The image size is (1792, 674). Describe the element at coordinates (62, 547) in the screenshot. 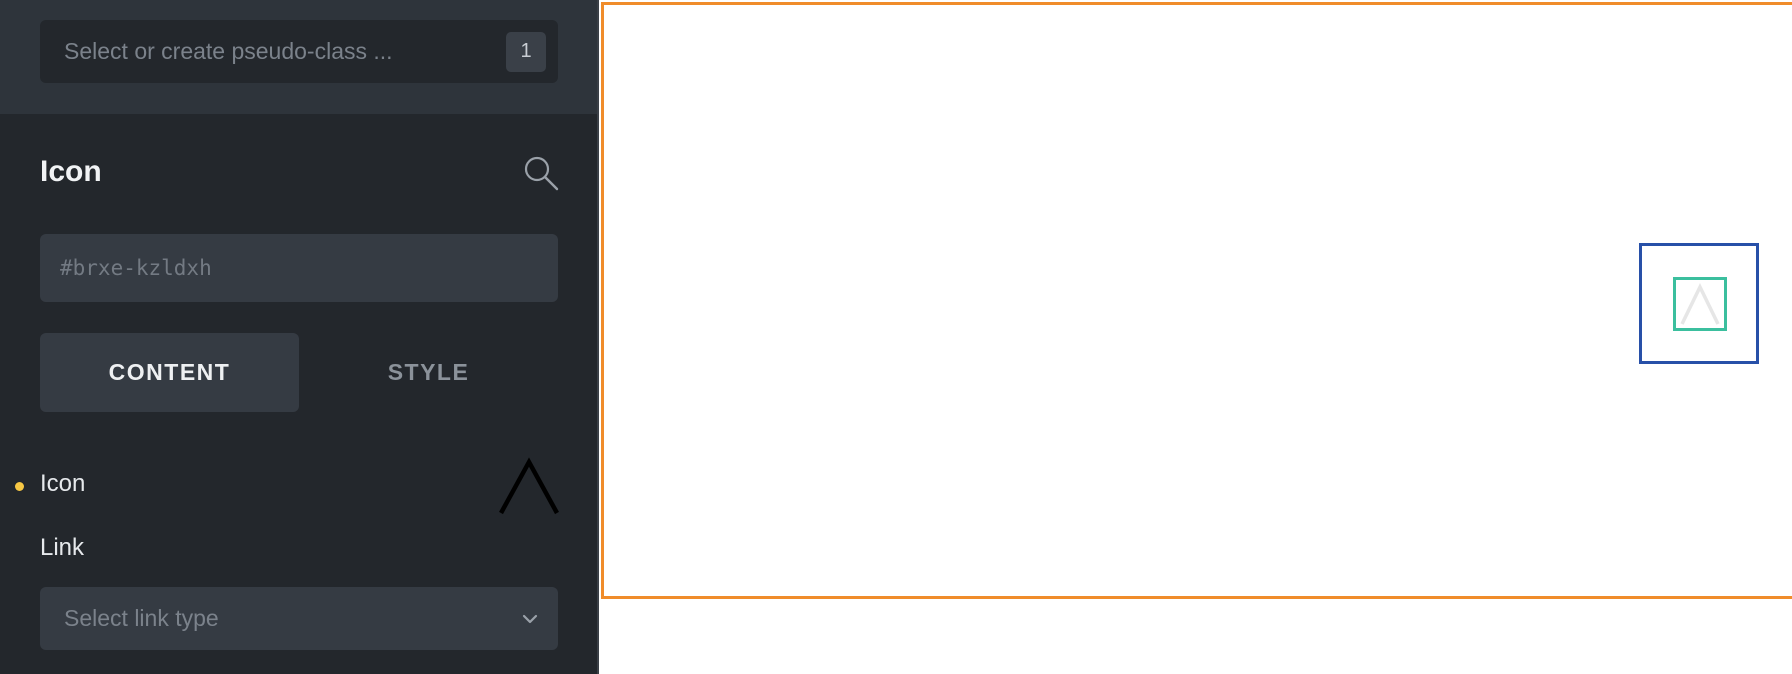

I see `link-field-label: Link` at that location.